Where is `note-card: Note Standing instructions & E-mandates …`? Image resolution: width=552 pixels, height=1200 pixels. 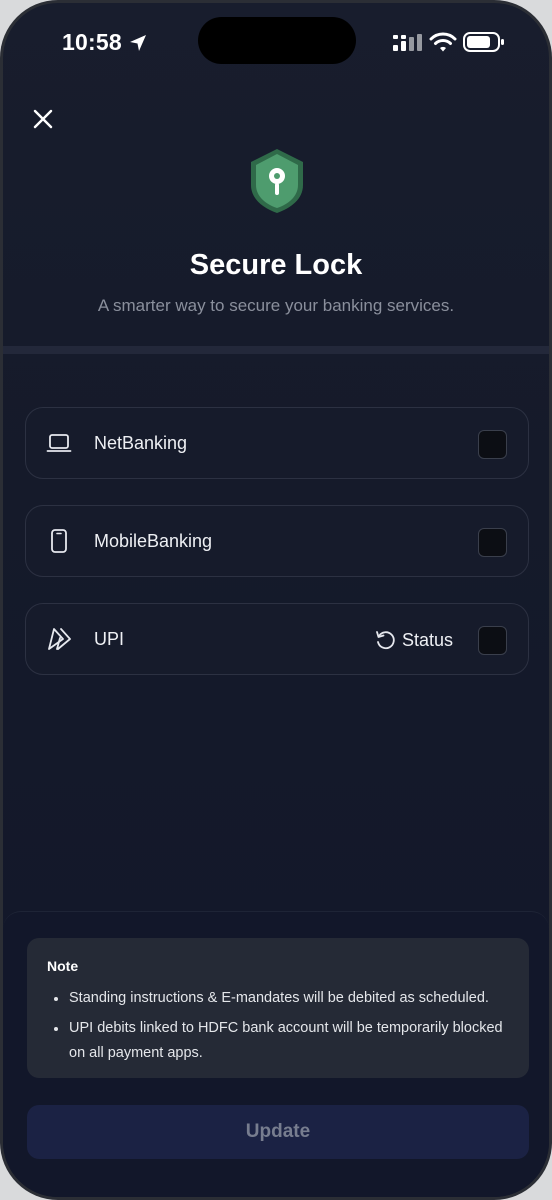
note-card: Note Standing instructions & E-mandates … is located at coordinates (278, 1008).